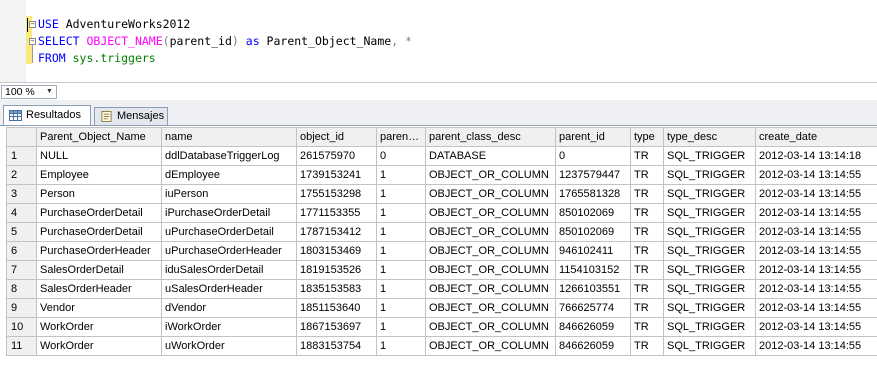 Image resolution: width=877 pixels, height=367 pixels. What do you see at coordinates (229, 156) in the screenshot?
I see `grid-cell: ddlDatabaseTriggerLog` at bounding box center [229, 156].